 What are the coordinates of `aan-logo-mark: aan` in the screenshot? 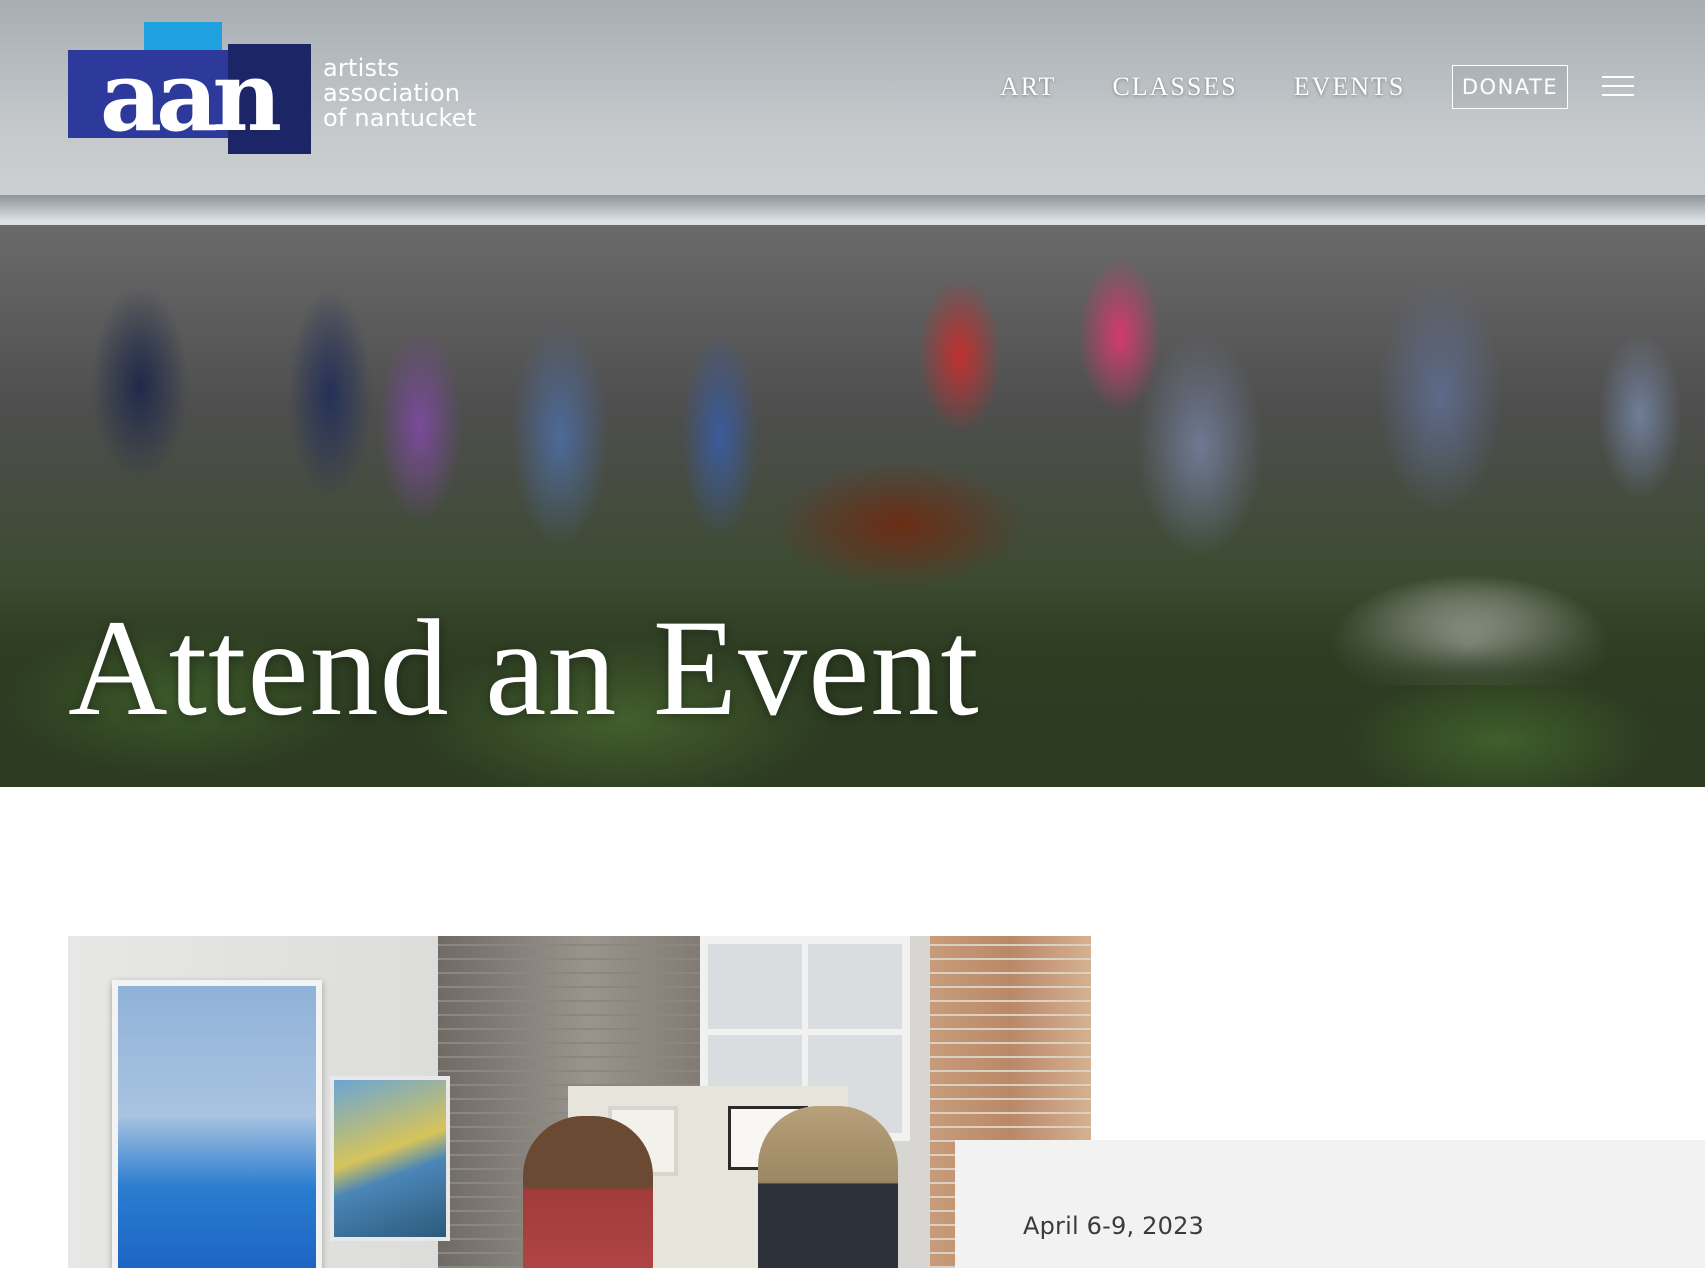 It's located at (189, 88).